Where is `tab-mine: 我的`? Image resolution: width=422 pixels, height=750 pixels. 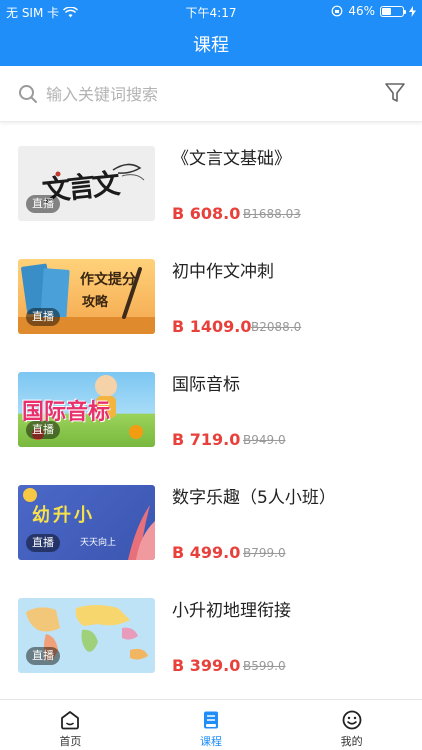 tab-mine: 我的 is located at coordinates (351, 725).